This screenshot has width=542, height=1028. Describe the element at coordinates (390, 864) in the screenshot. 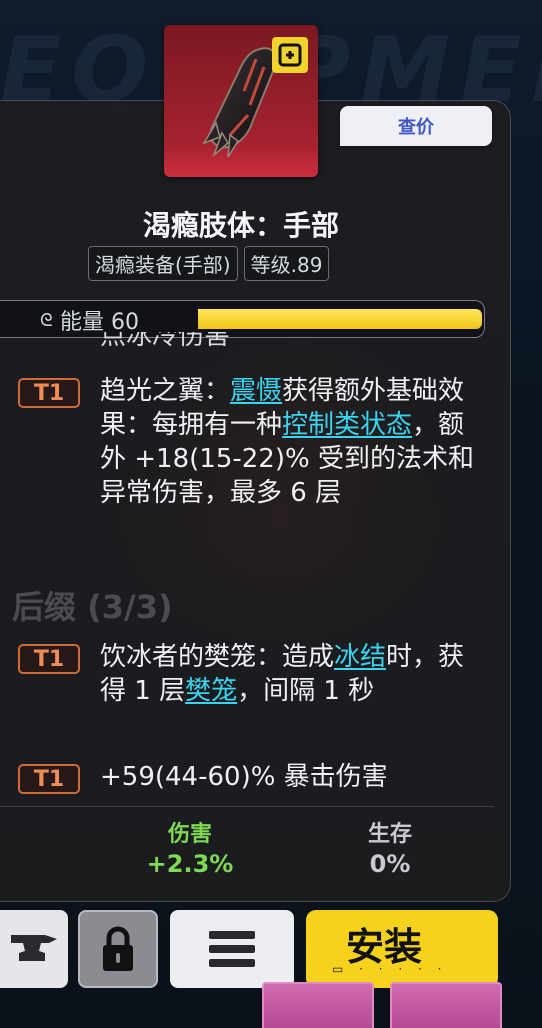

I see `stat-value: 0%` at that location.